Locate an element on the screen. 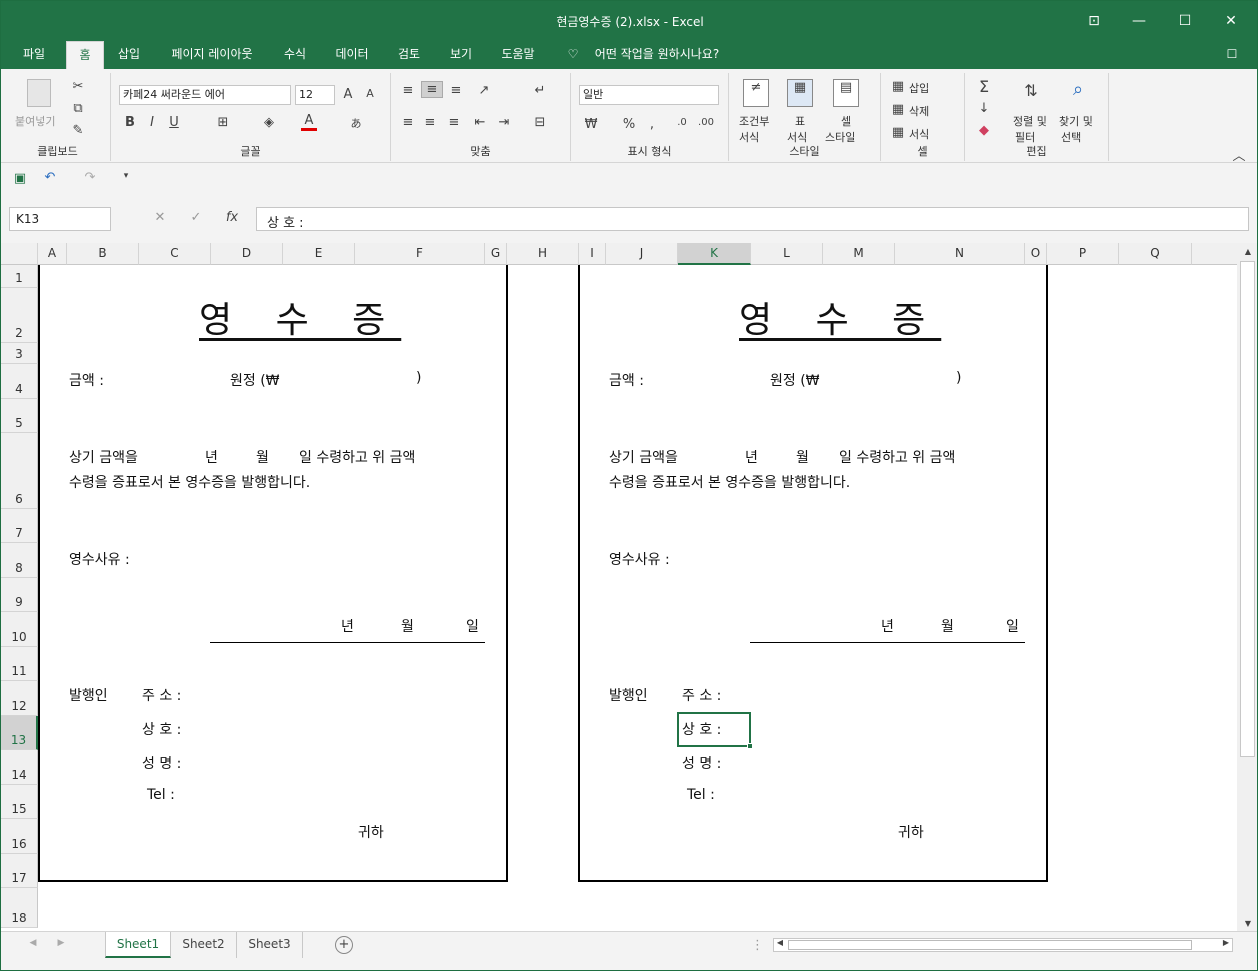  autosum-icon: Σ is located at coordinates (984, 86).